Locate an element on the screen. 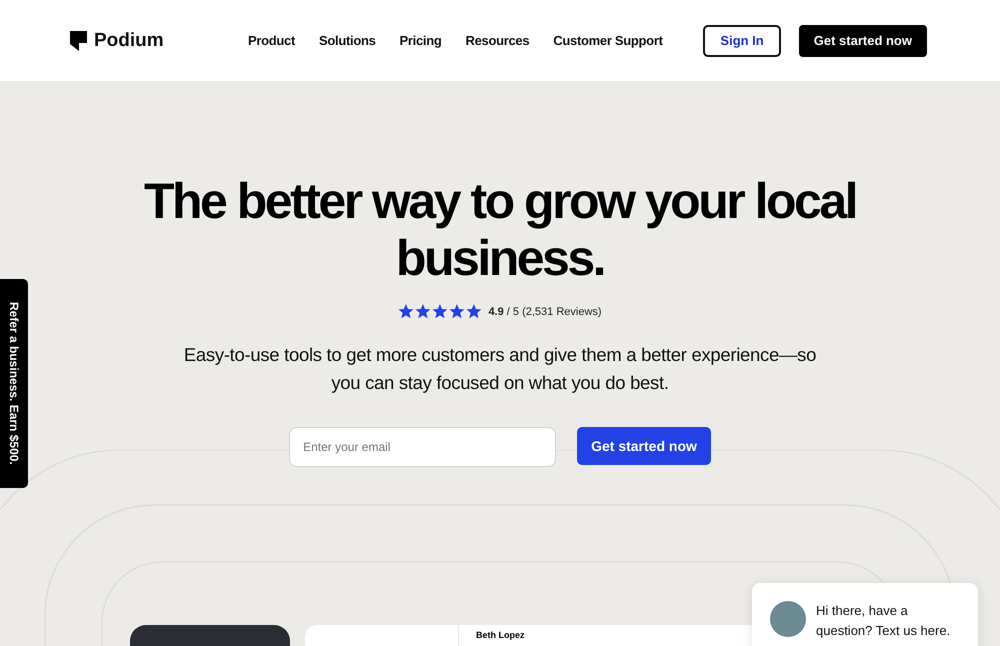  chat-bubble: Hi there, have a question? Text us here. is located at coordinates (865, 614).